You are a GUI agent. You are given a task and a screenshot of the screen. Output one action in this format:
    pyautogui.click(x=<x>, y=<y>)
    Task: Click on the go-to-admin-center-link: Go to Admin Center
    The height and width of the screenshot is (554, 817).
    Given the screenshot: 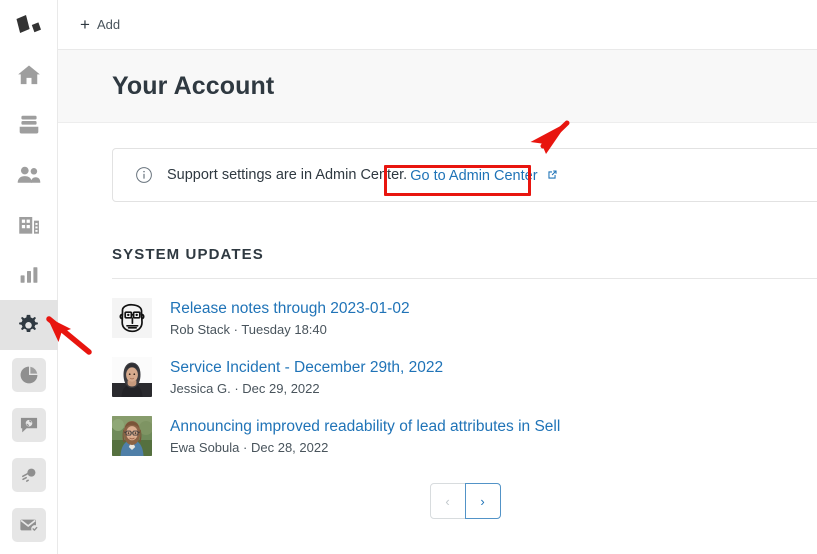 What is the action you would take?
    pyautogui.click(x=484, y=175)
    